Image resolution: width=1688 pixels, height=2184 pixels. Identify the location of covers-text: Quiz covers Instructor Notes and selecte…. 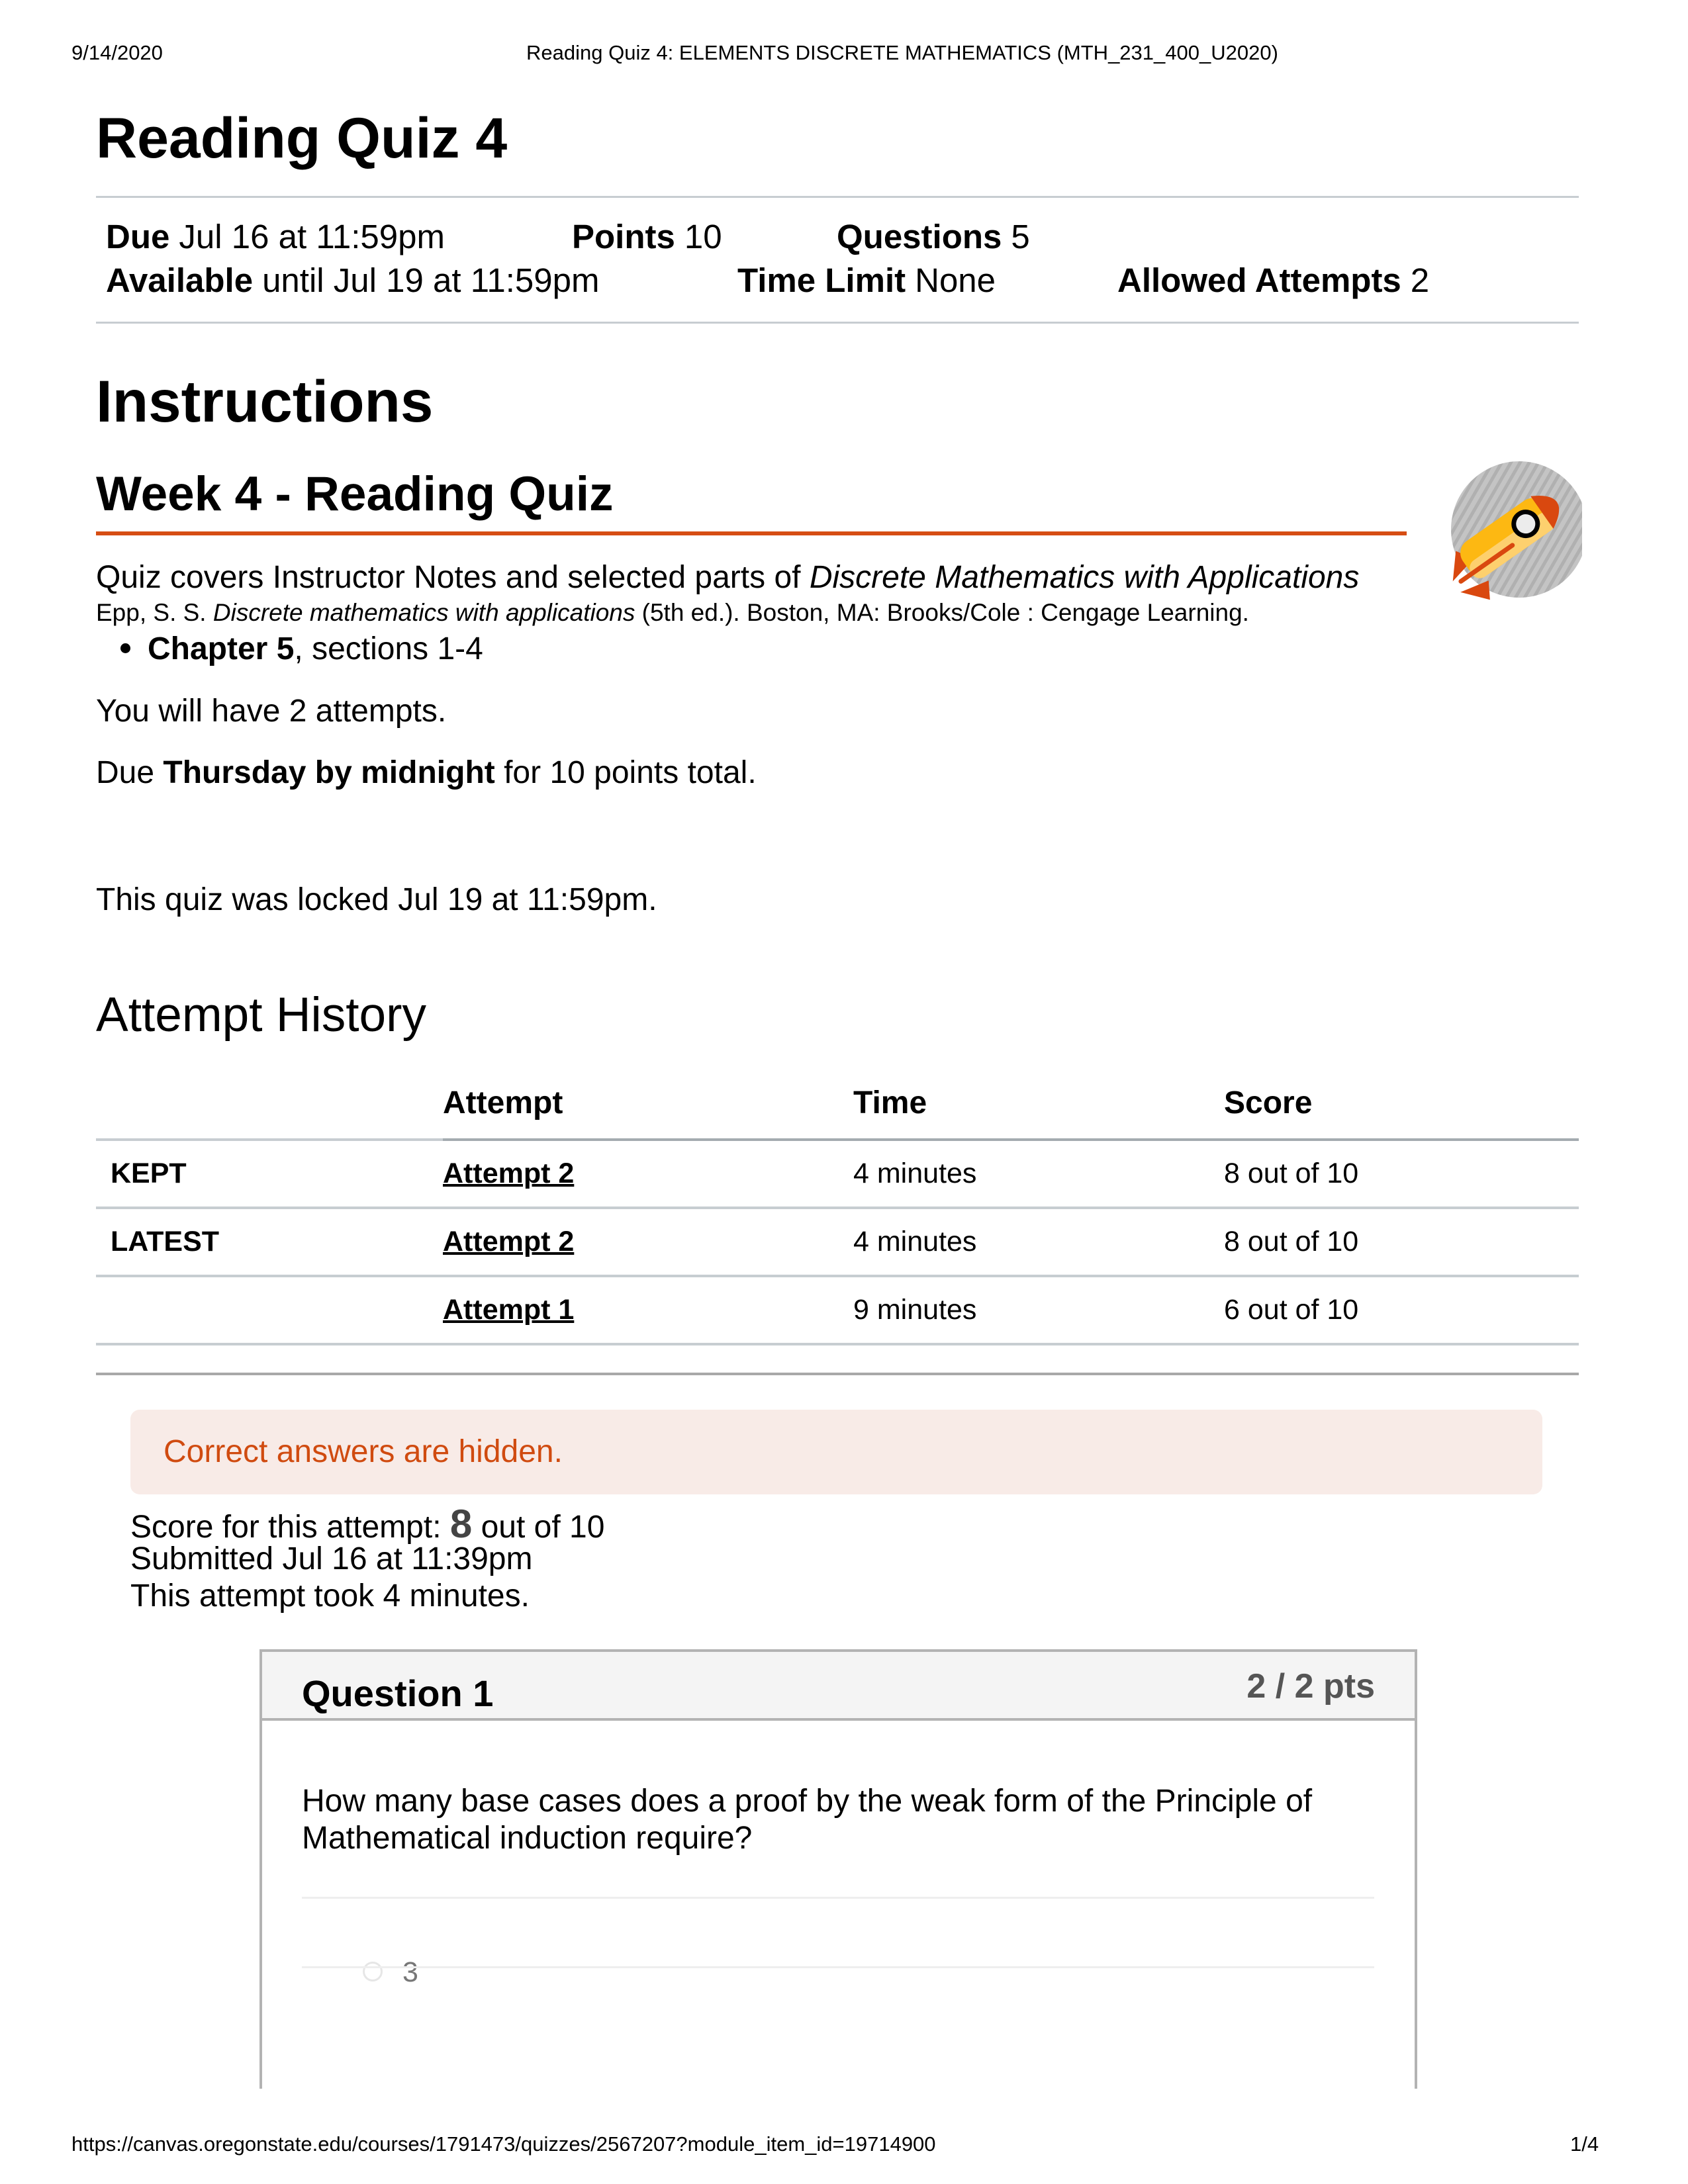
(727, 577).